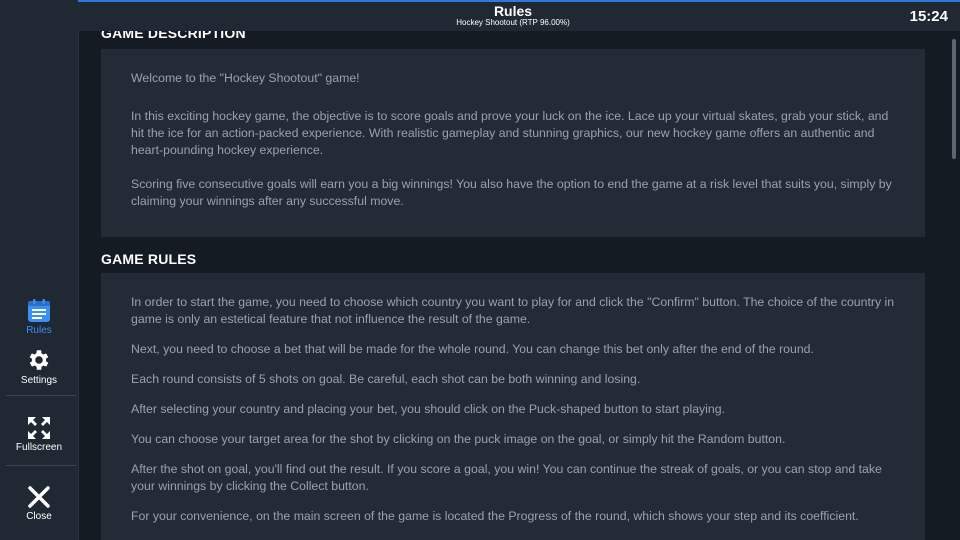  Describe the element at coordinates (513, 22) in the screenshot. I see `page-subtitle: Hockey Shootout (RTP 96.00%)` at that location.